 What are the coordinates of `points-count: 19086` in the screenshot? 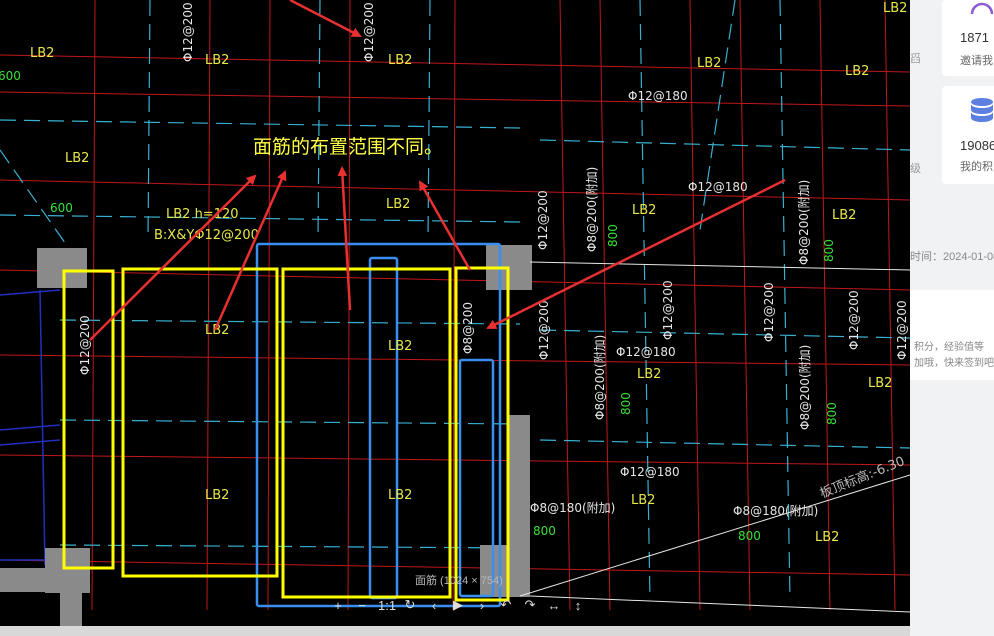 It's located at (977, 145).